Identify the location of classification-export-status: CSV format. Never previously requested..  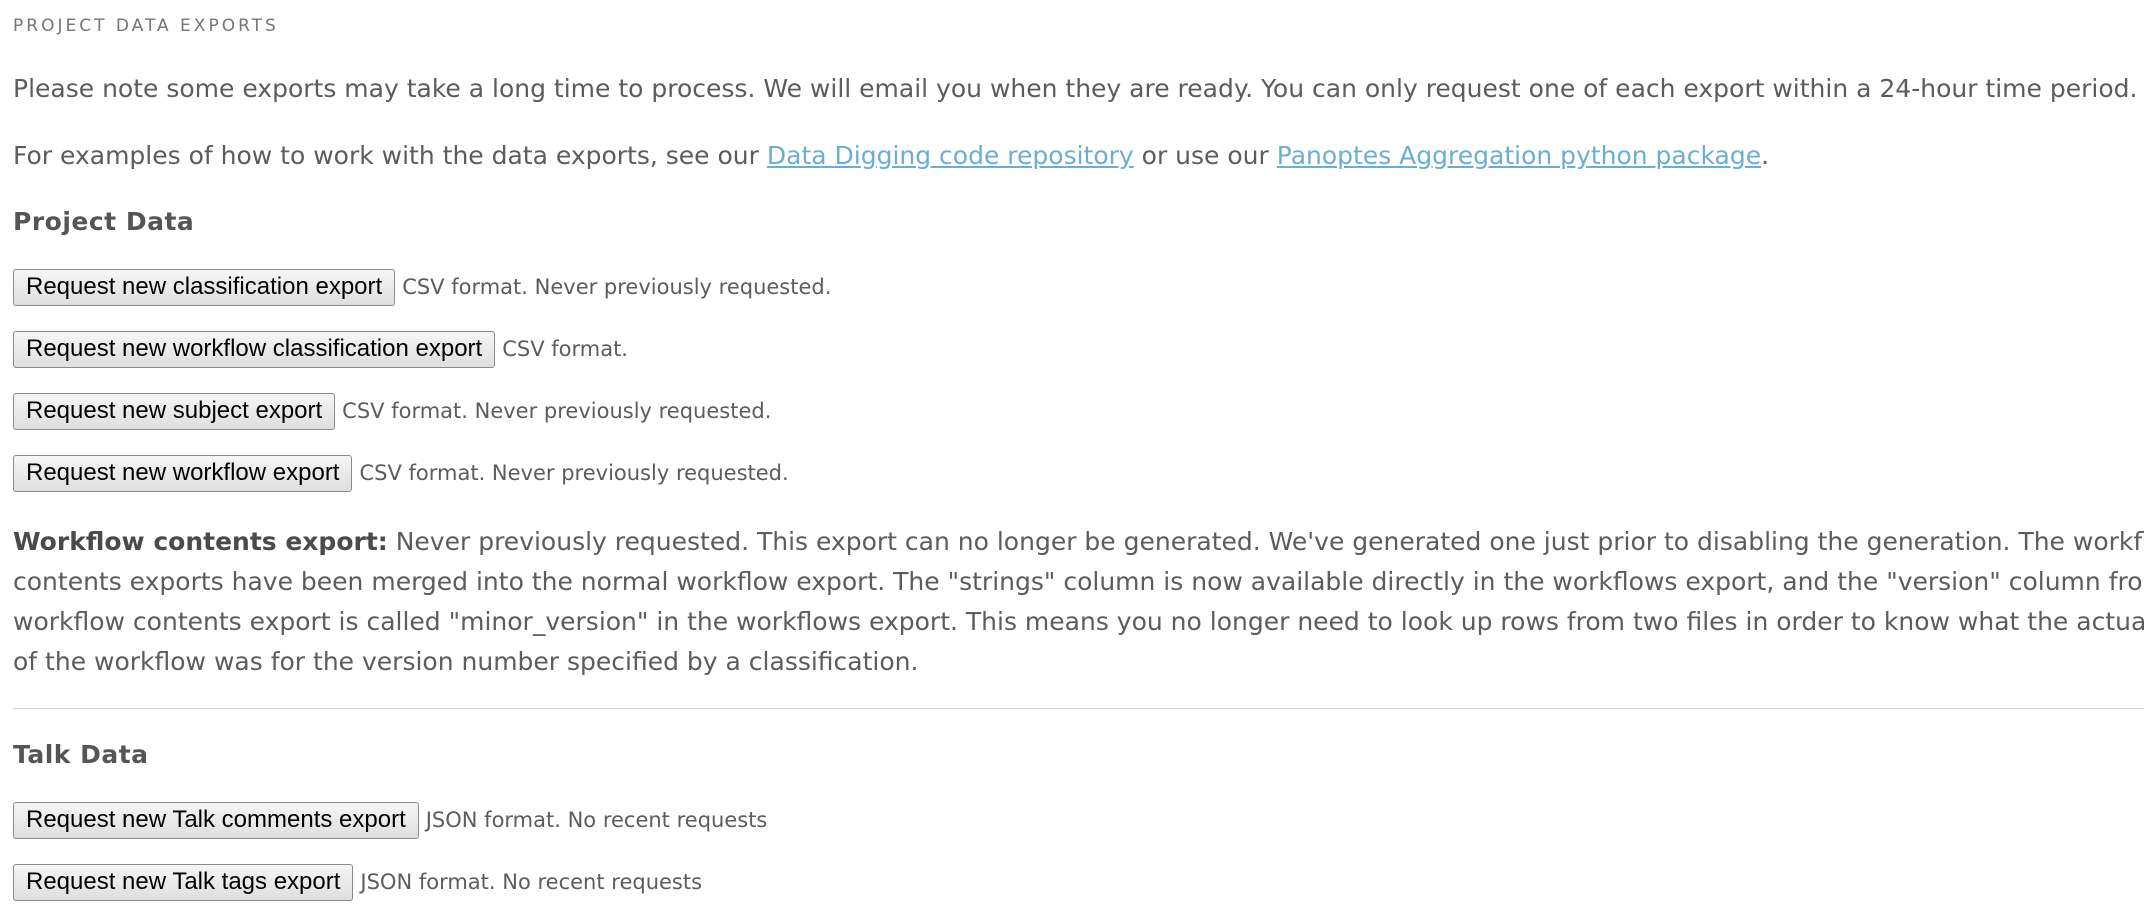
(617, 287).